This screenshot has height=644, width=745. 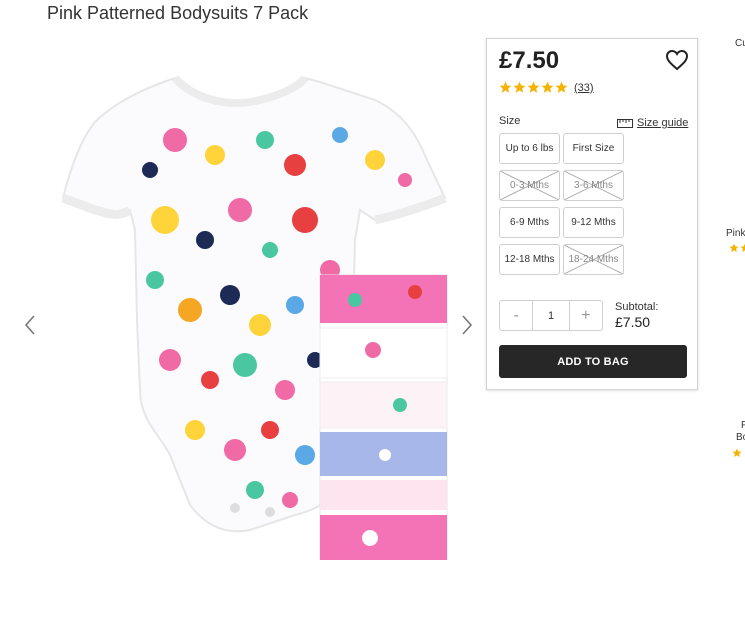 What do you see at coordinates (453, 637) in the screenshot?
I see `zoom-icon` at bounding box center [453, 637].